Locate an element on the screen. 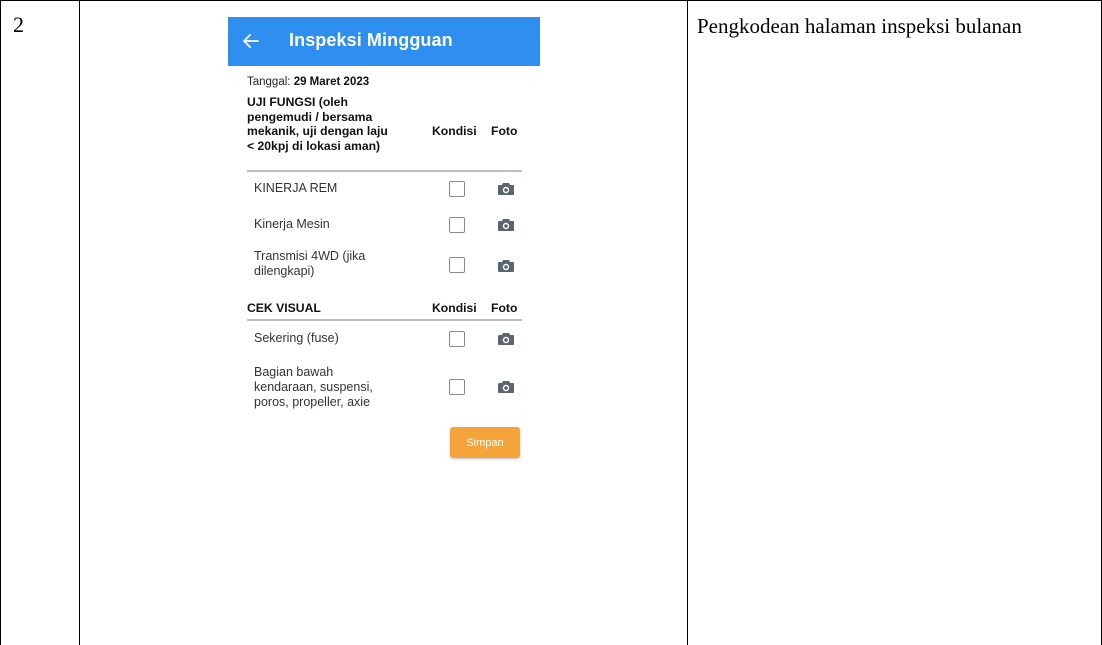  date-label: Tanggal: is located at coordinates (269, 82).